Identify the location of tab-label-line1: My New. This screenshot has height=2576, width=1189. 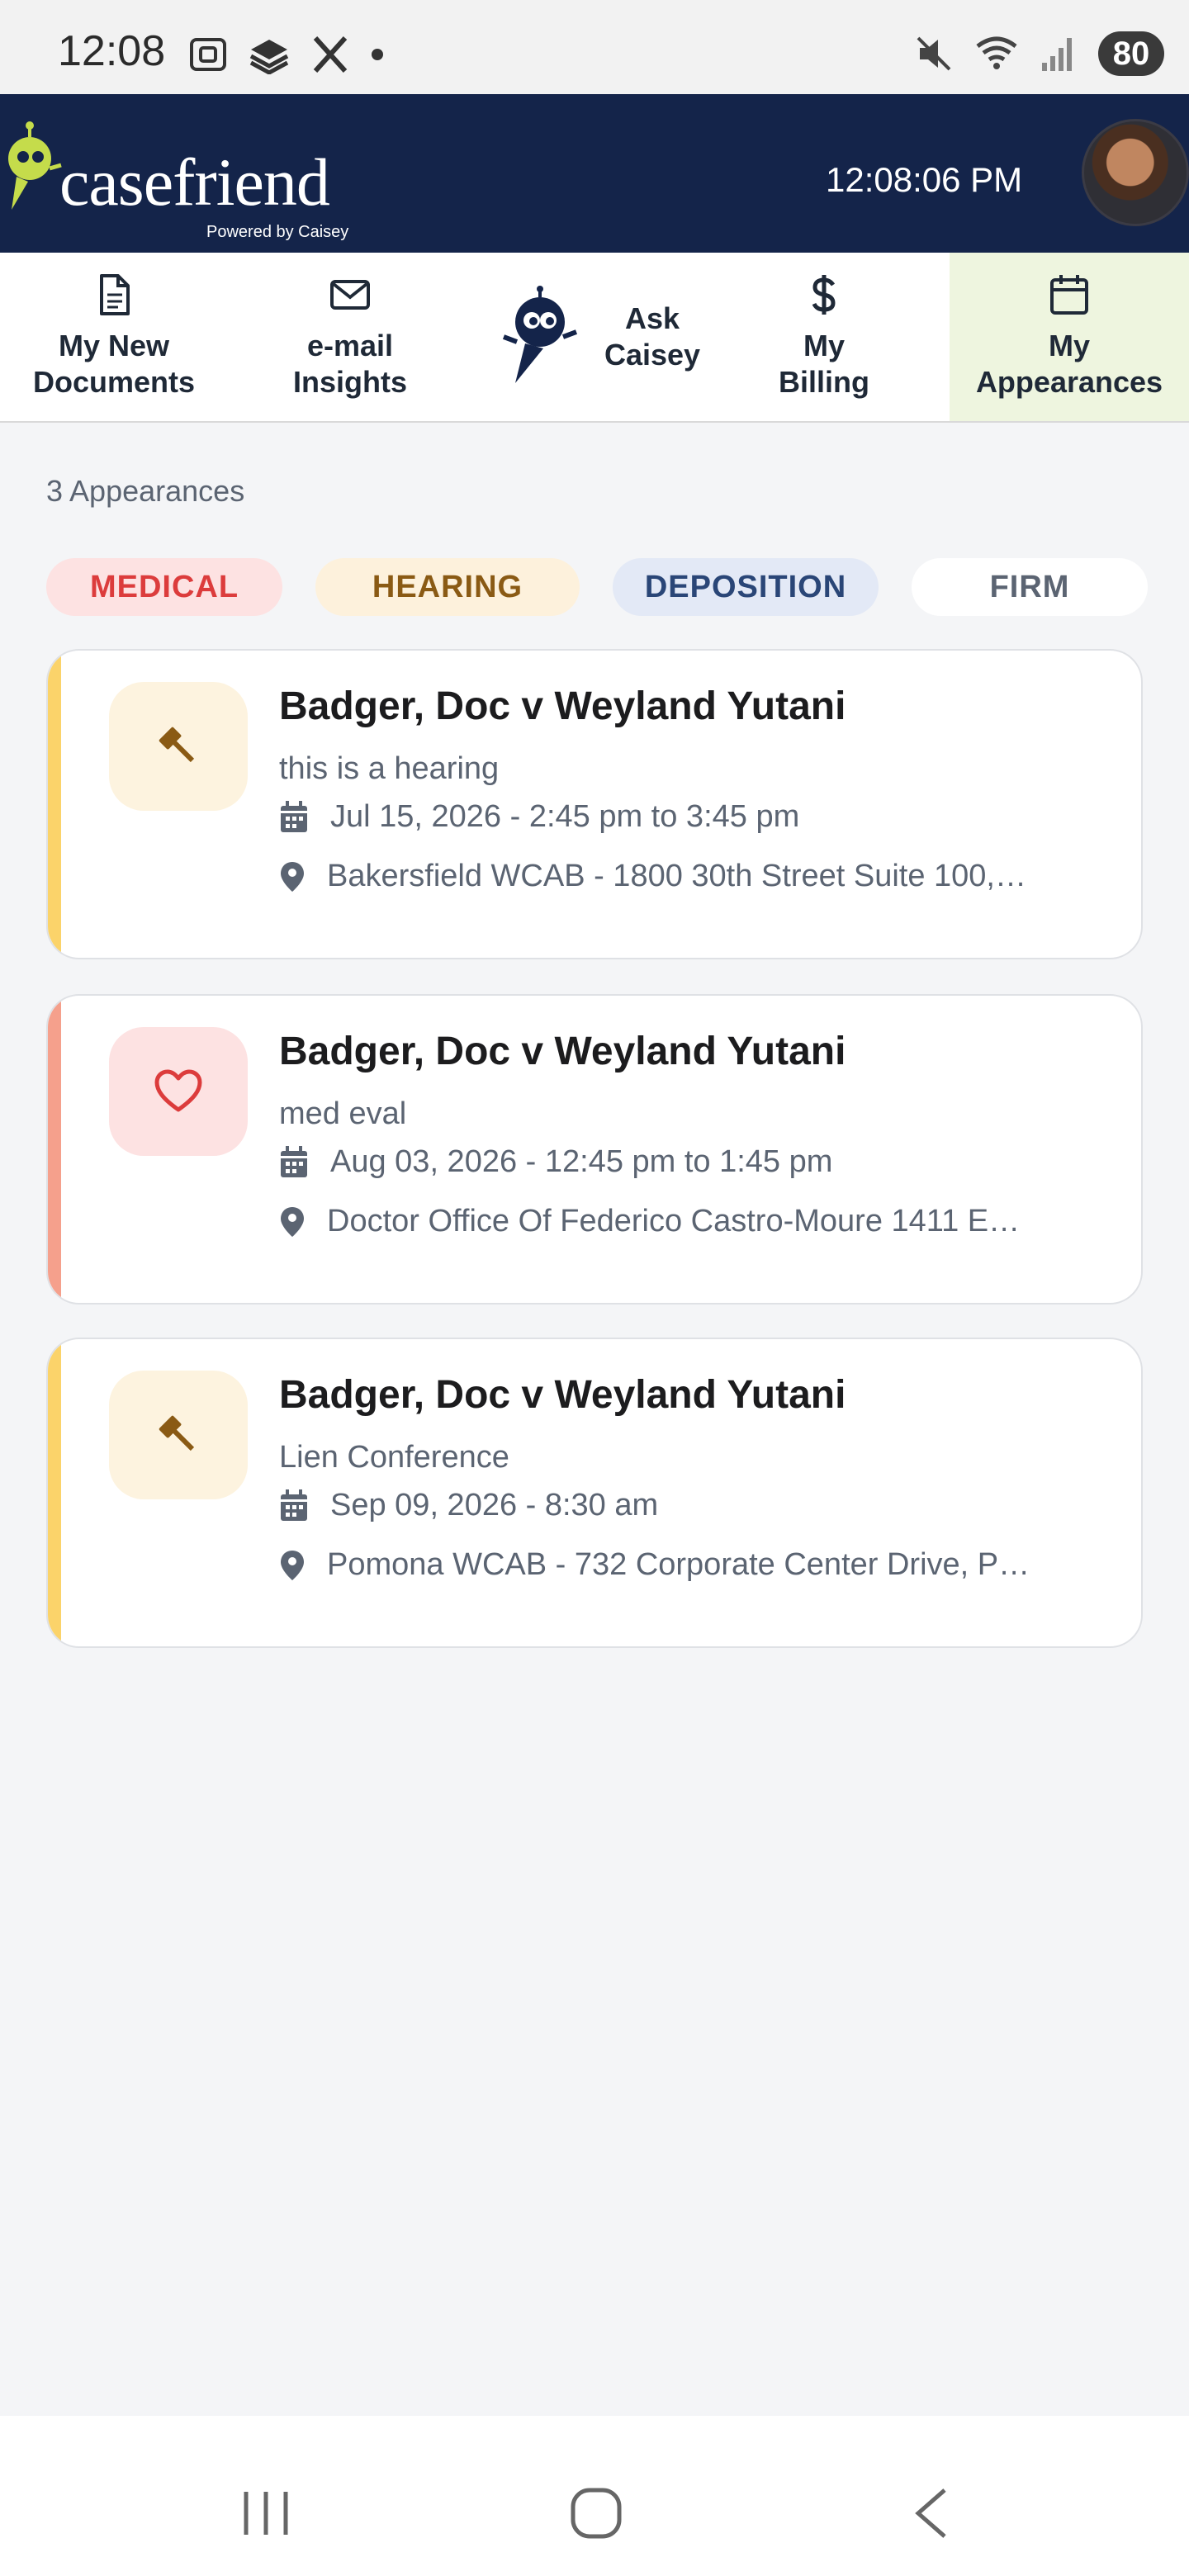
(114, 345).